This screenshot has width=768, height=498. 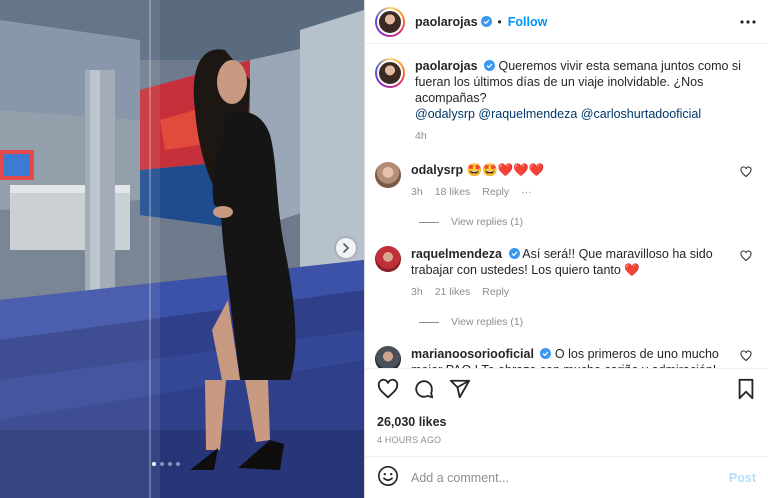 What do you see at coordinates (563, 195) in the screenshot?
I see `comment-item: odalysrp 🤩🤩❤️❤️❤️ 3h 18 likes Reply ···` at bounding box center [563, 195].